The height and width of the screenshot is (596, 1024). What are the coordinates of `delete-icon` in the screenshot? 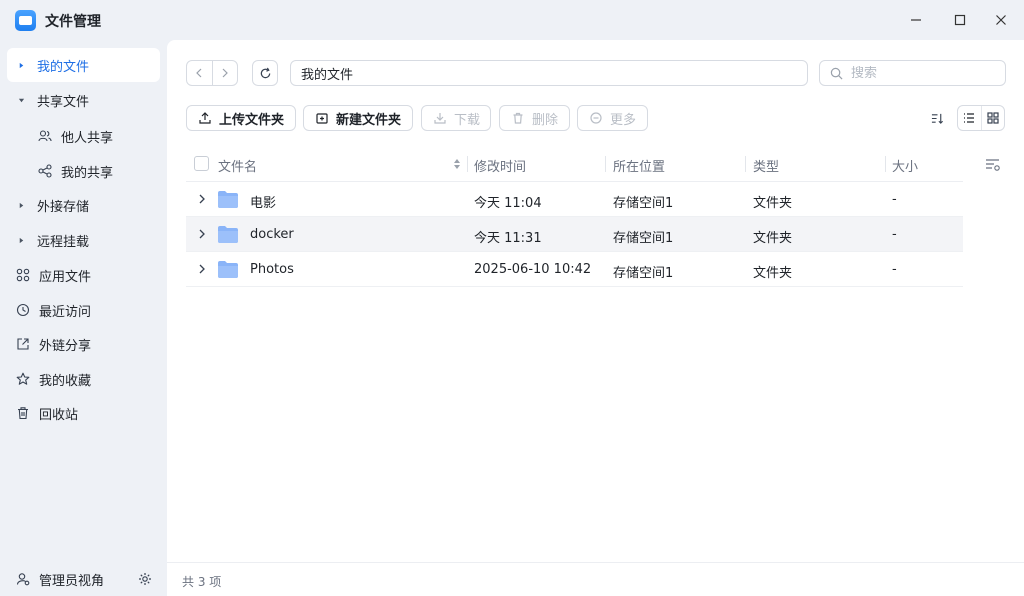 It's located at (518, 118).